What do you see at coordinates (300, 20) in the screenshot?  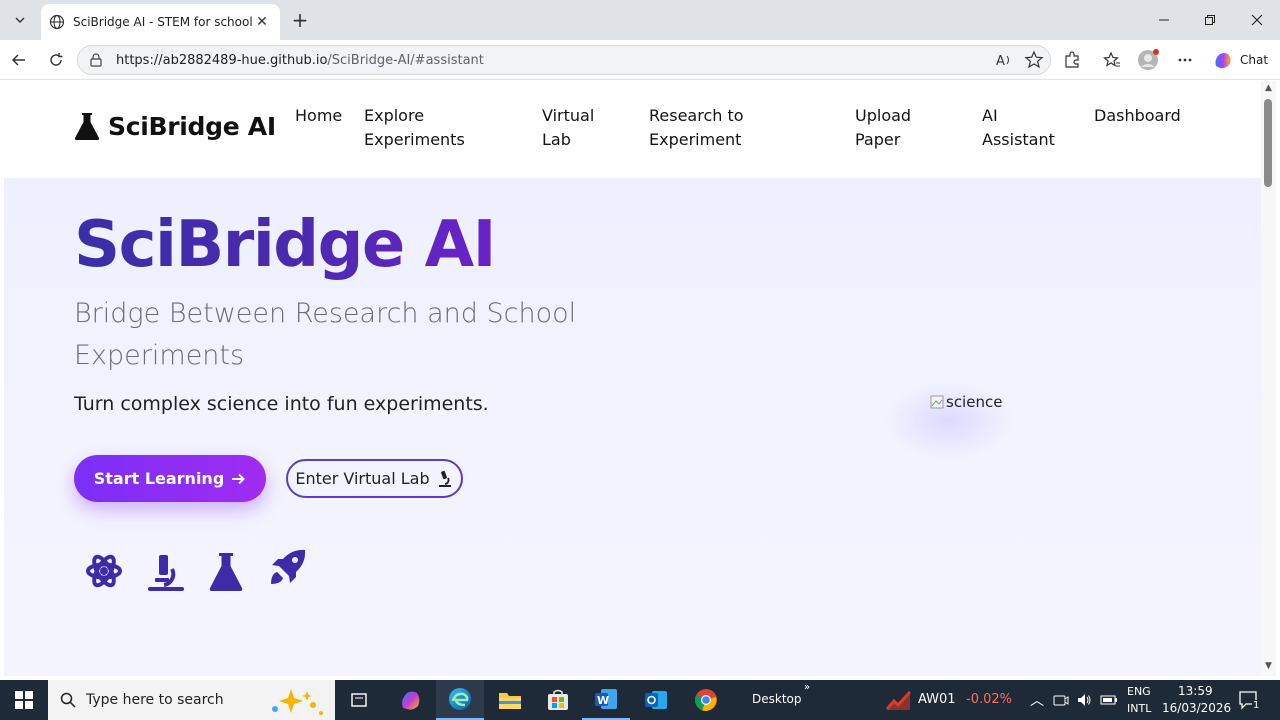 I see `new-tab-icon: +` at bounding box center [300, 20].